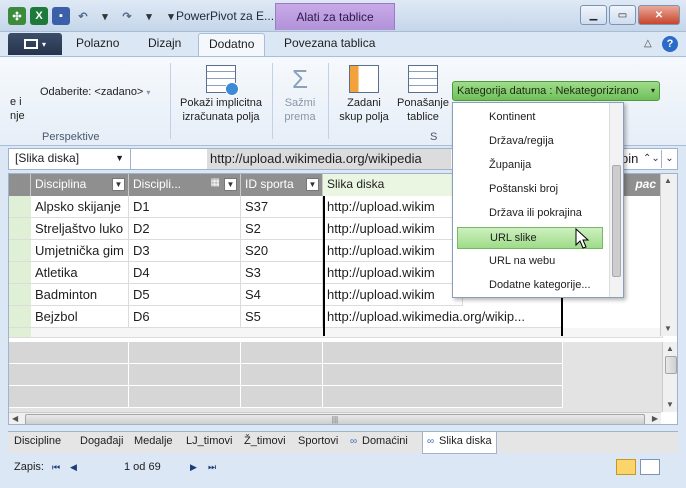 The image size is (686, 488). I want to click on horizontal-scrollbar: ◀ ||| ▶, so click(335, 418).